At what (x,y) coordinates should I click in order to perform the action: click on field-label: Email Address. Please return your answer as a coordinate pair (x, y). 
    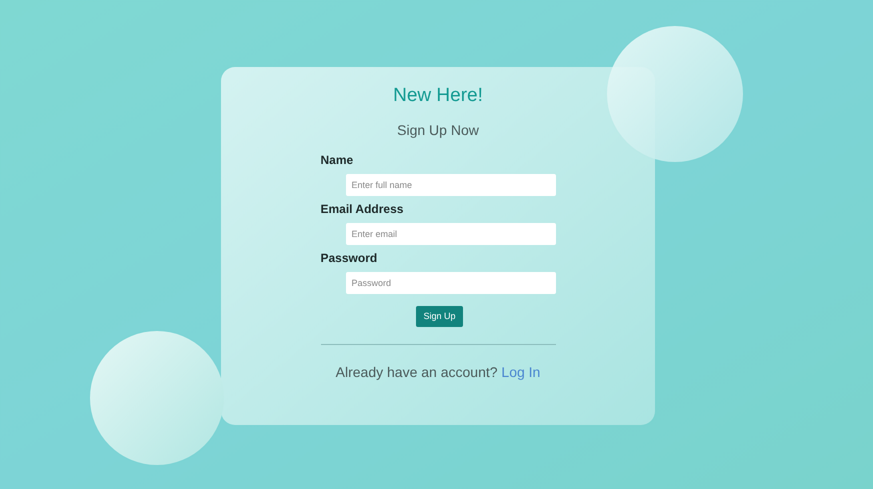
    Looking at the image, I should click on (362, 209).